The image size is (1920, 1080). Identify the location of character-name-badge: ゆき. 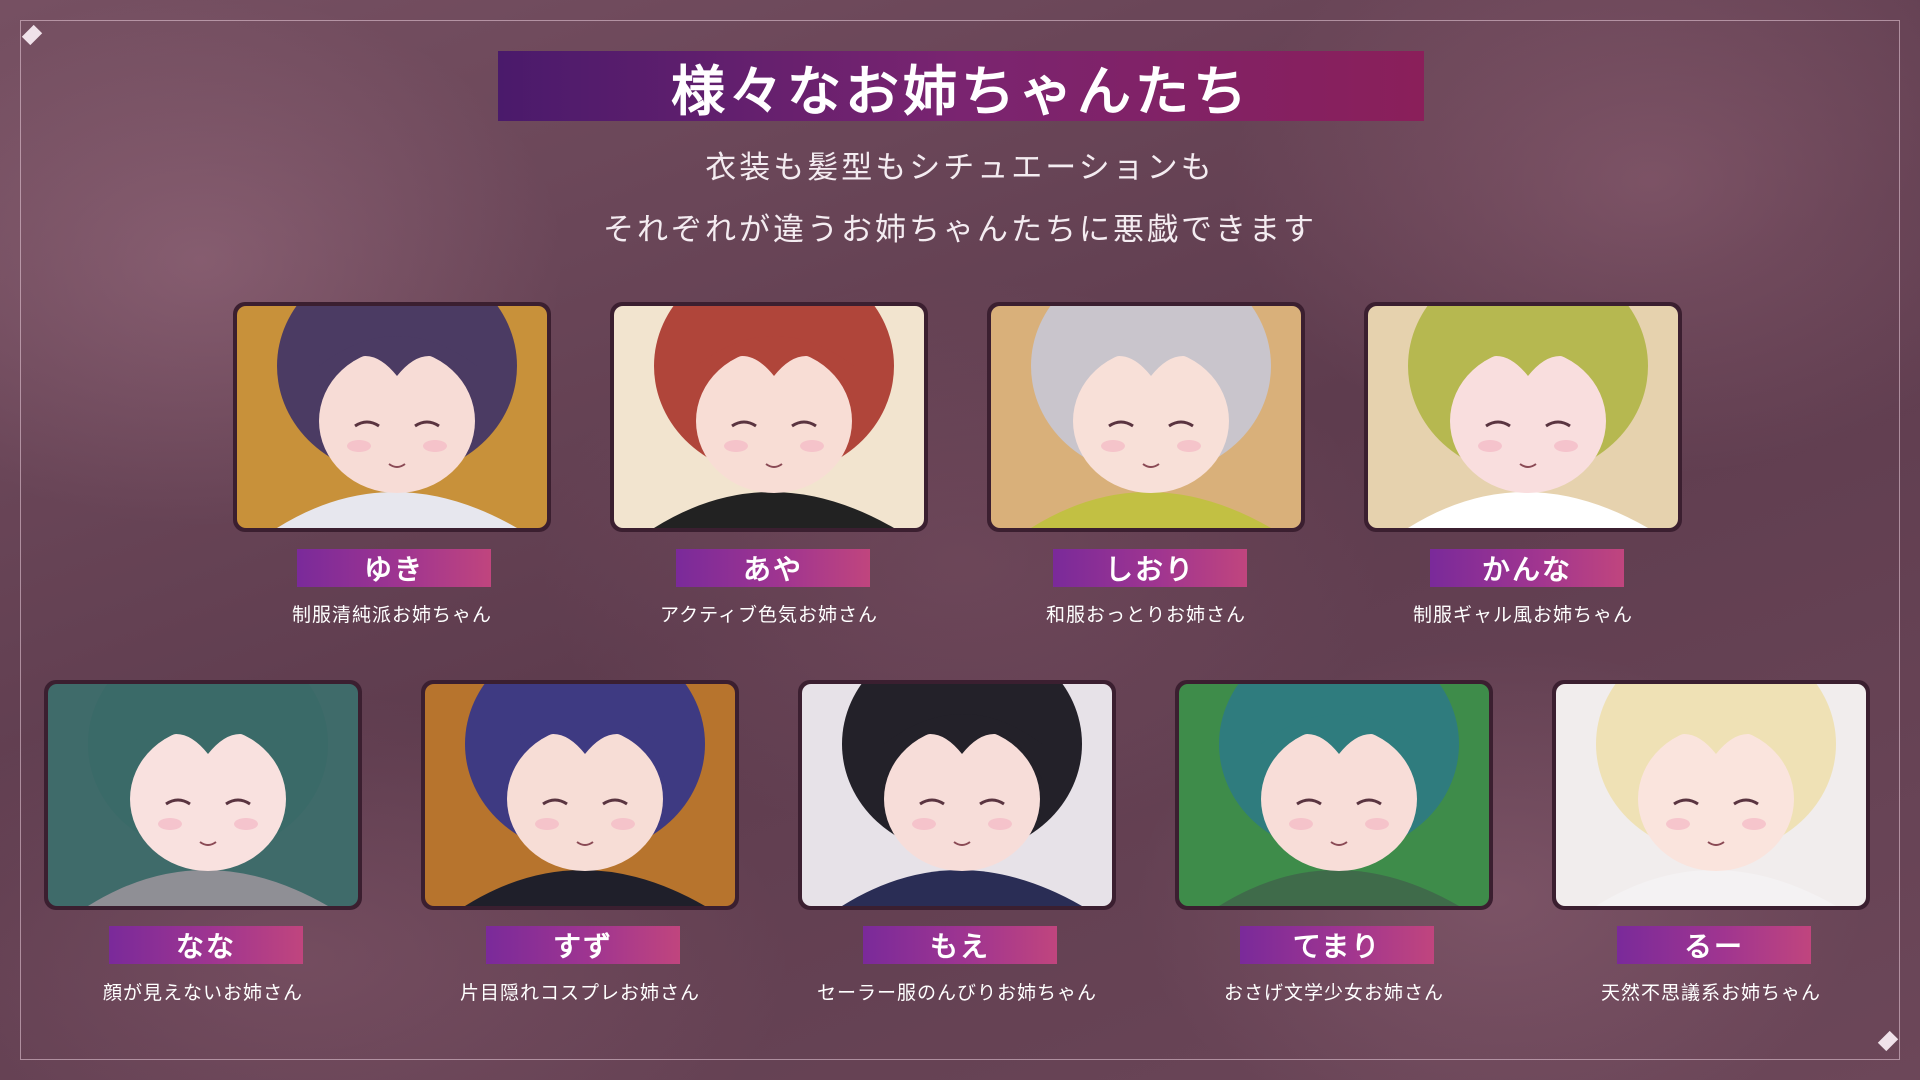
(394, 568).